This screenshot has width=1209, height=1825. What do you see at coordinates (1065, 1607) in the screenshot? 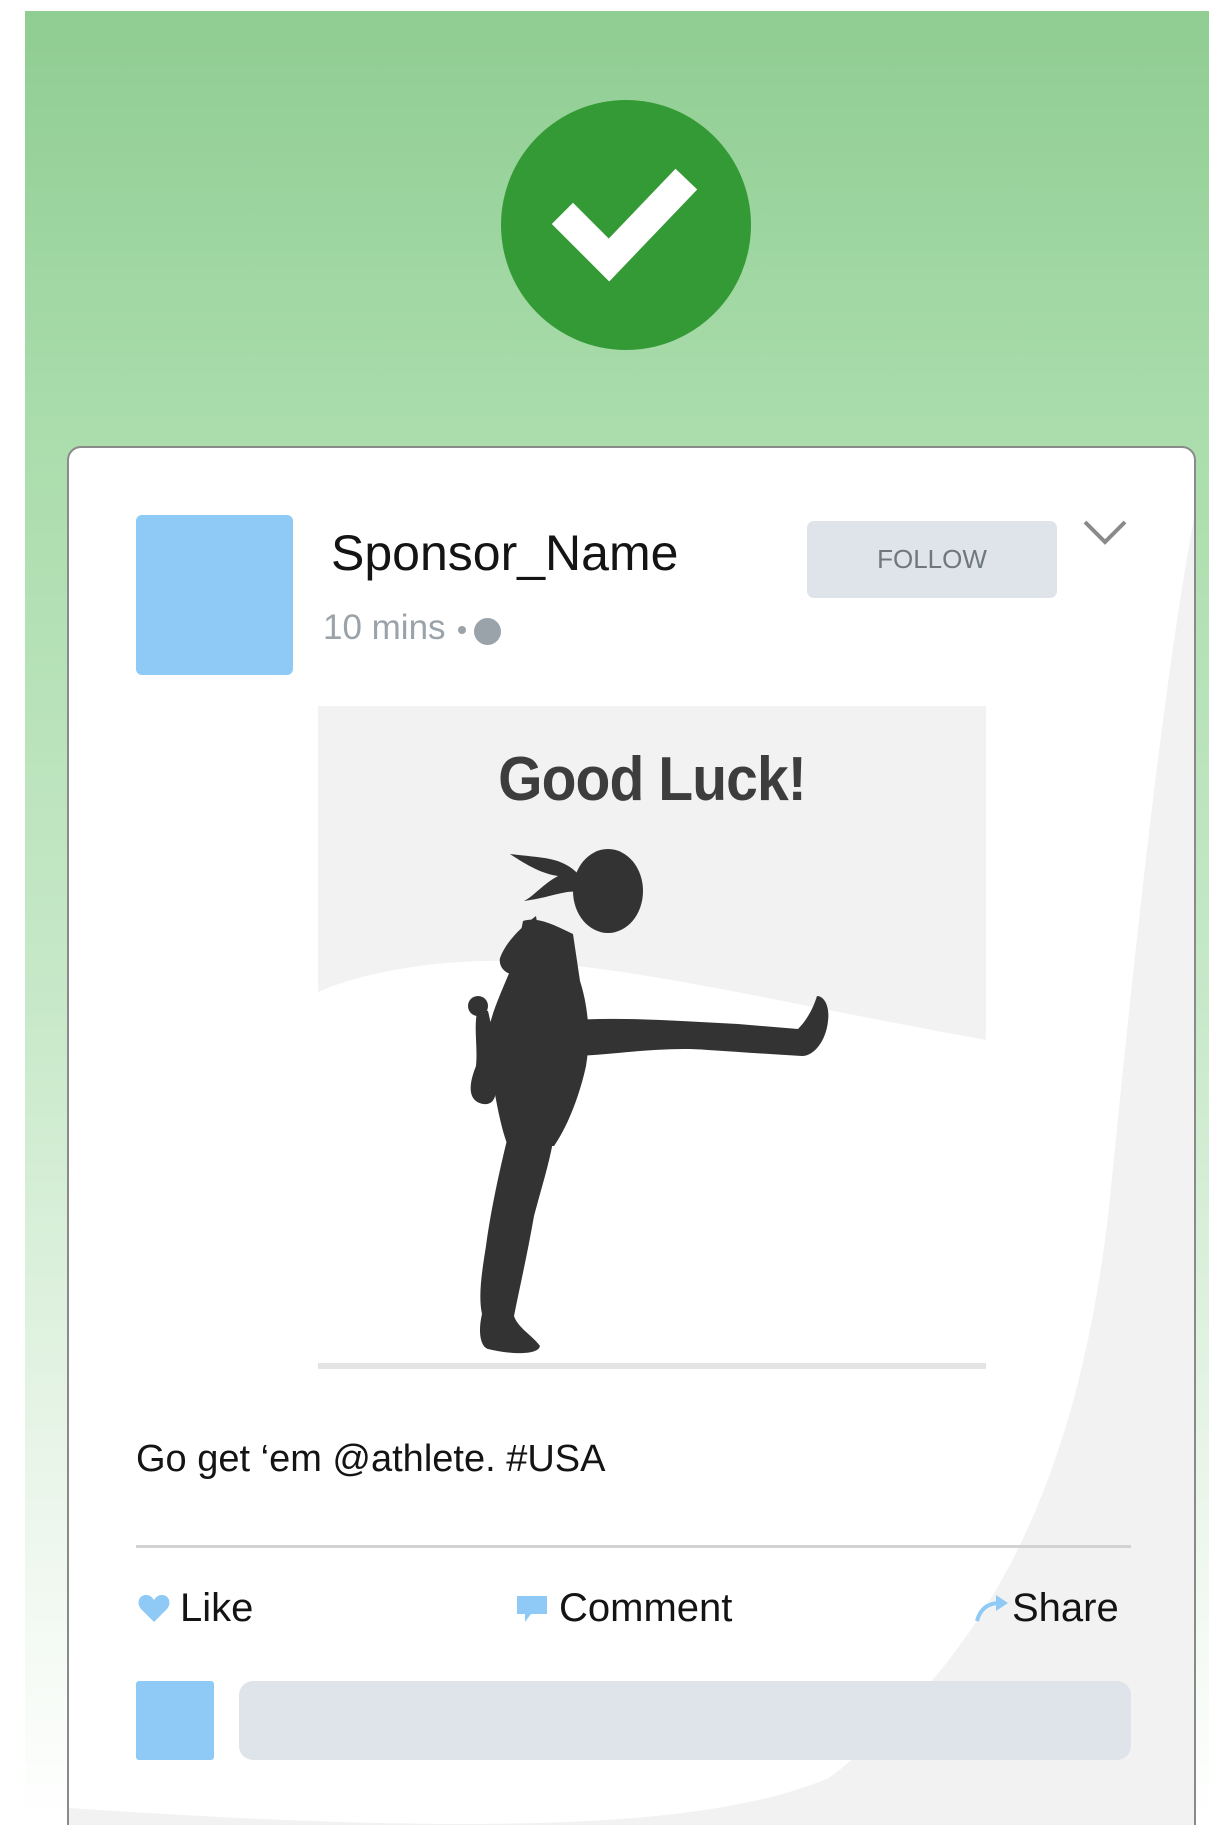
I see `share-label: Share` at bounding box center [1065, 1607].